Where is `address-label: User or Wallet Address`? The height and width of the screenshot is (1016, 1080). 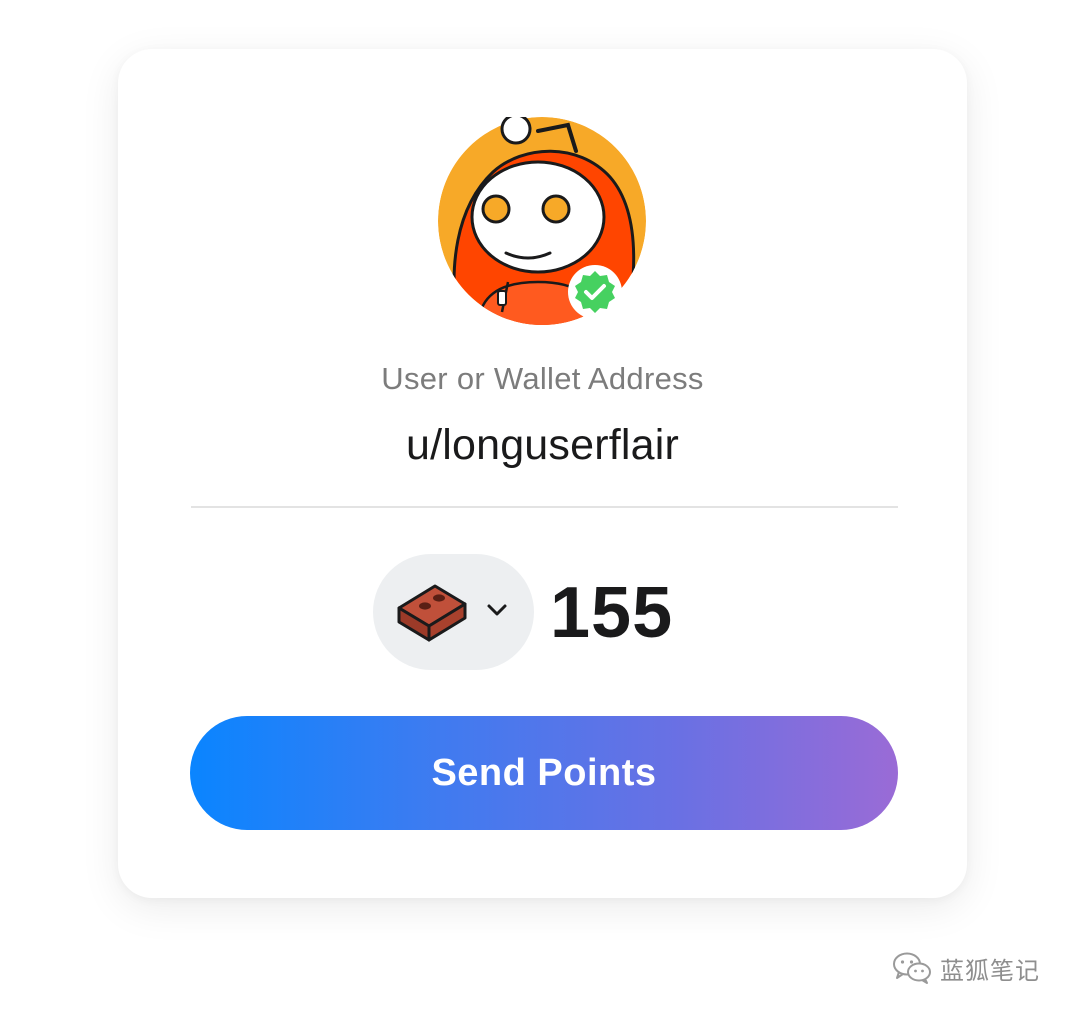 address-label: User or Wallet Address is located at coordinates (542, 378).